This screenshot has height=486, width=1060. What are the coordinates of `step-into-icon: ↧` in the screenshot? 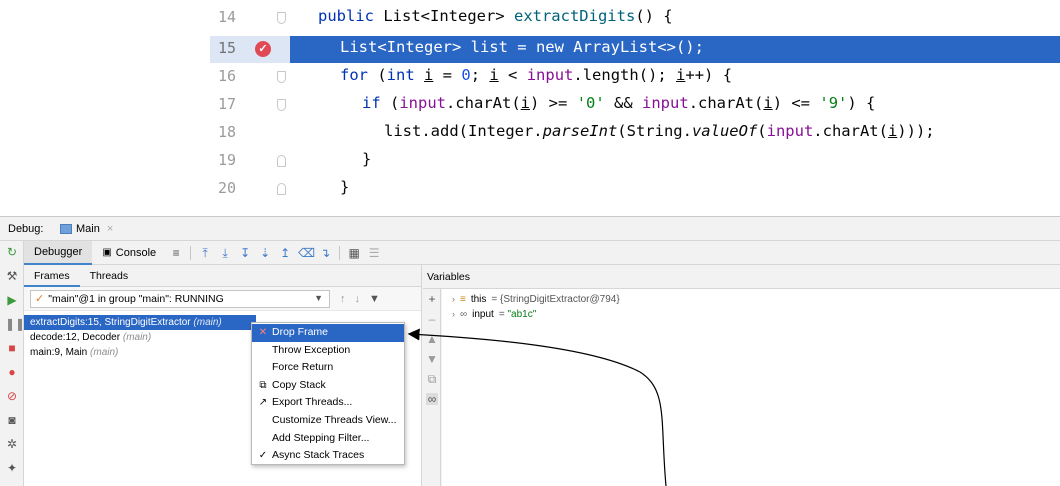 It's located at (245, 253).